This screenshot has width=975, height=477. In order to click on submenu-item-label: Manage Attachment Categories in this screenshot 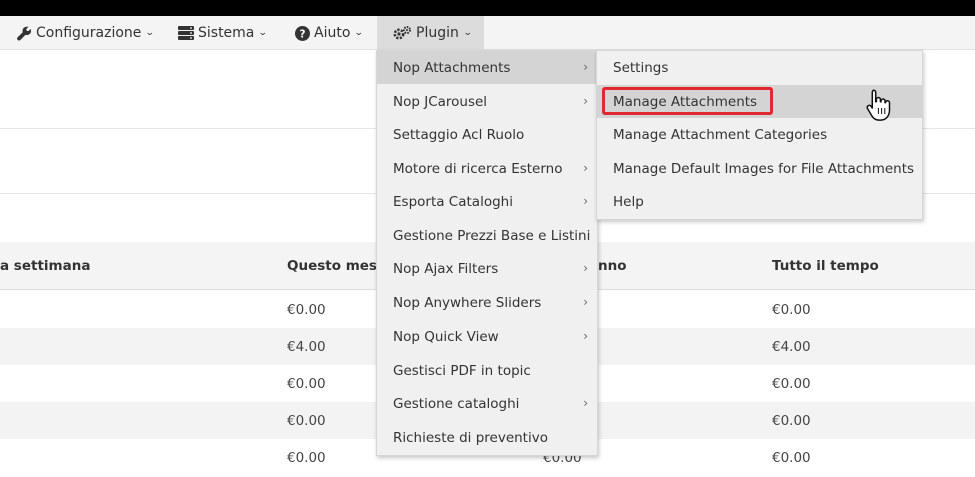, I will do `click(720, 134)`.